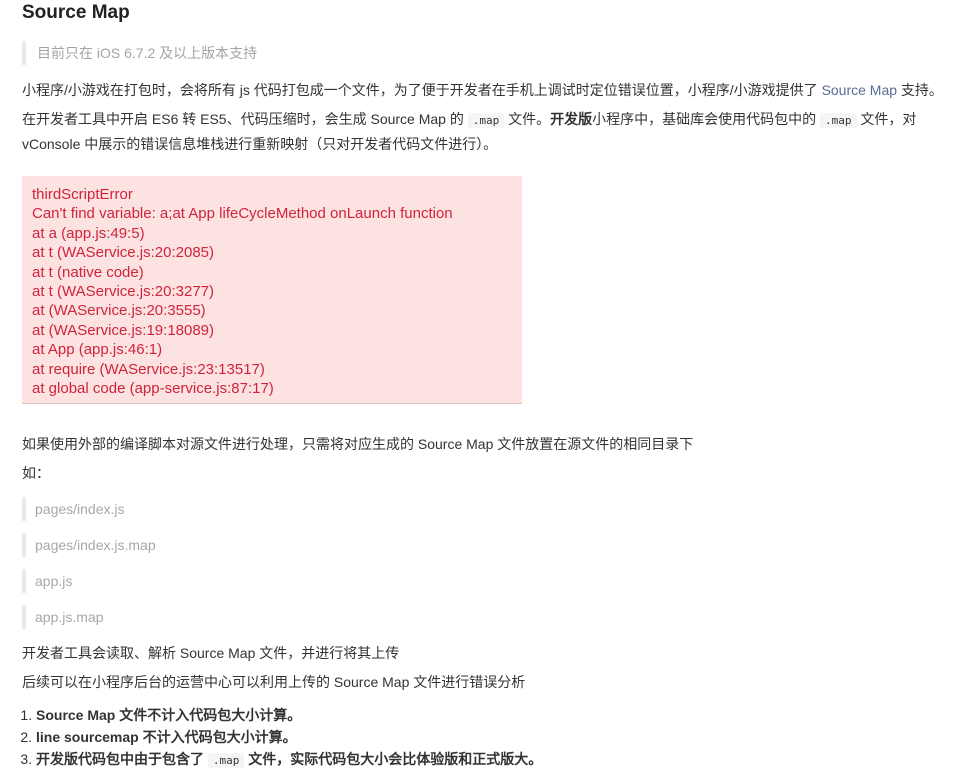 This screenshot has height=772, width=973. What do you see at coordinates (122, 759) in the screenshot?
I see `list-item-text: 开发版代码包中由于包含了` at bounding box center [122, 759].